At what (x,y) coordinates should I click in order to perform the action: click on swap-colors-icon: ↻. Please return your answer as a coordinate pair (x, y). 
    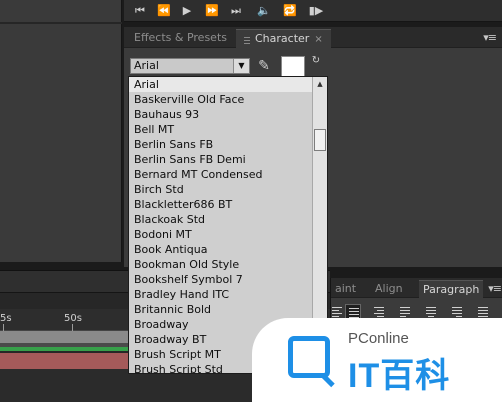
    Looking at the image, I should click on (316, 61).